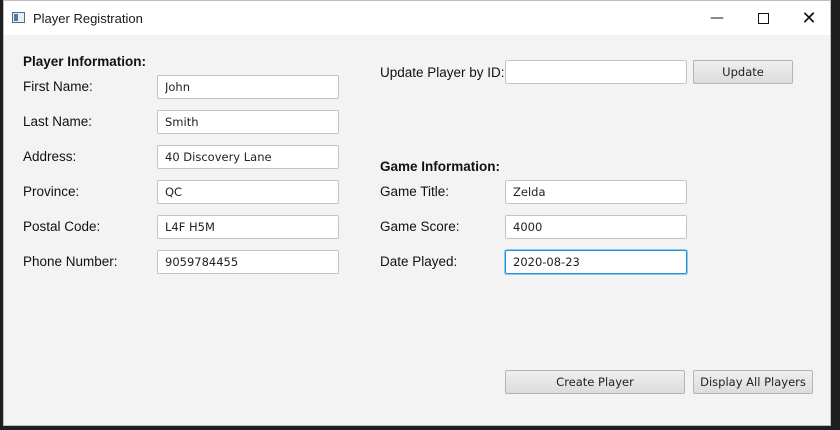 This screenshot has width=840, height=430. I want to click on maximize-button, so click(763, 18).